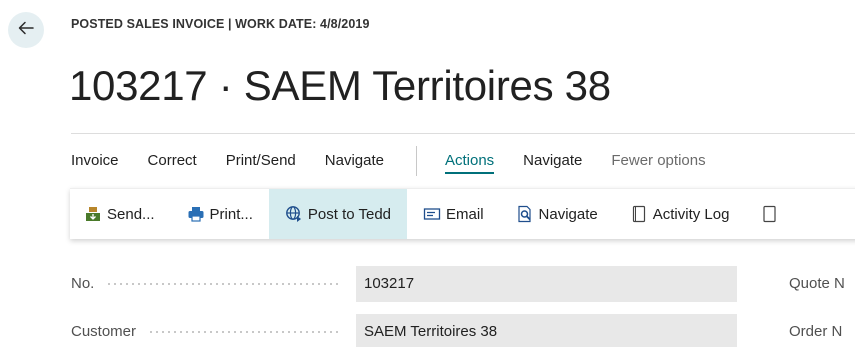 The width and height of the screenshot is (855, 347). I want to click on post-to-tedd-button: Post to Tedd, so click(338, 214).